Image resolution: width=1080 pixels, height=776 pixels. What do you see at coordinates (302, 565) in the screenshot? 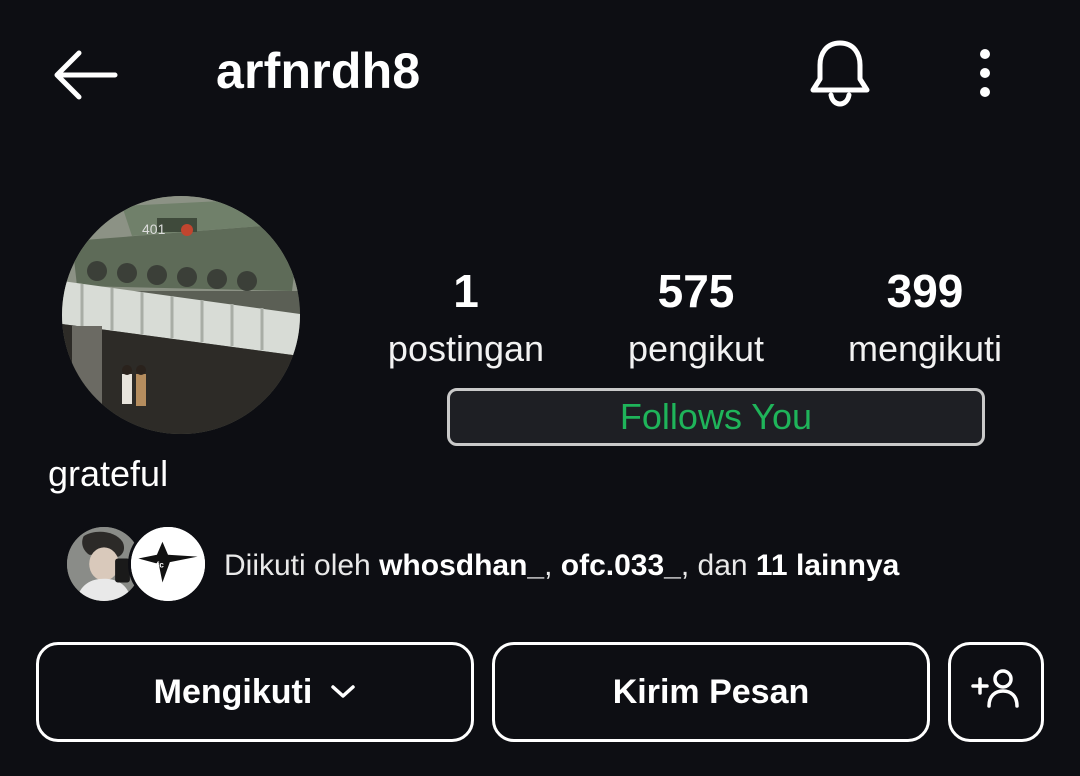
I see `followed-by-prefix: Diikuti oleh` at bounding box center [302, 565].